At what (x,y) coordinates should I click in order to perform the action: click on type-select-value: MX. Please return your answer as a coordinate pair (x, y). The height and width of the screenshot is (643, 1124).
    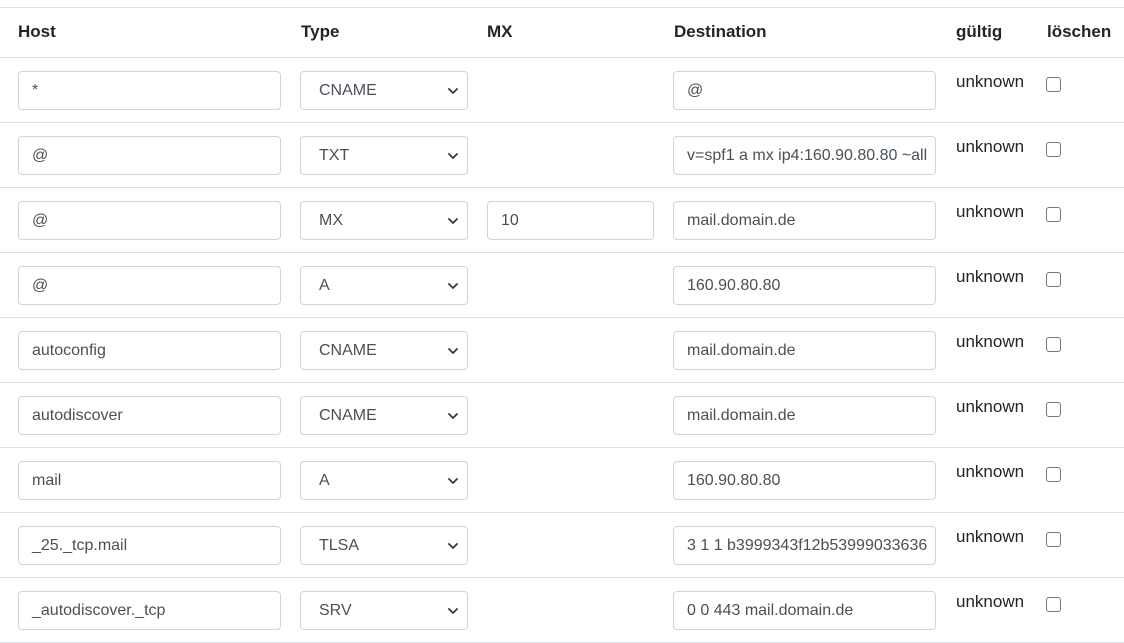
    Looking at the image, I should click on (331, 220).